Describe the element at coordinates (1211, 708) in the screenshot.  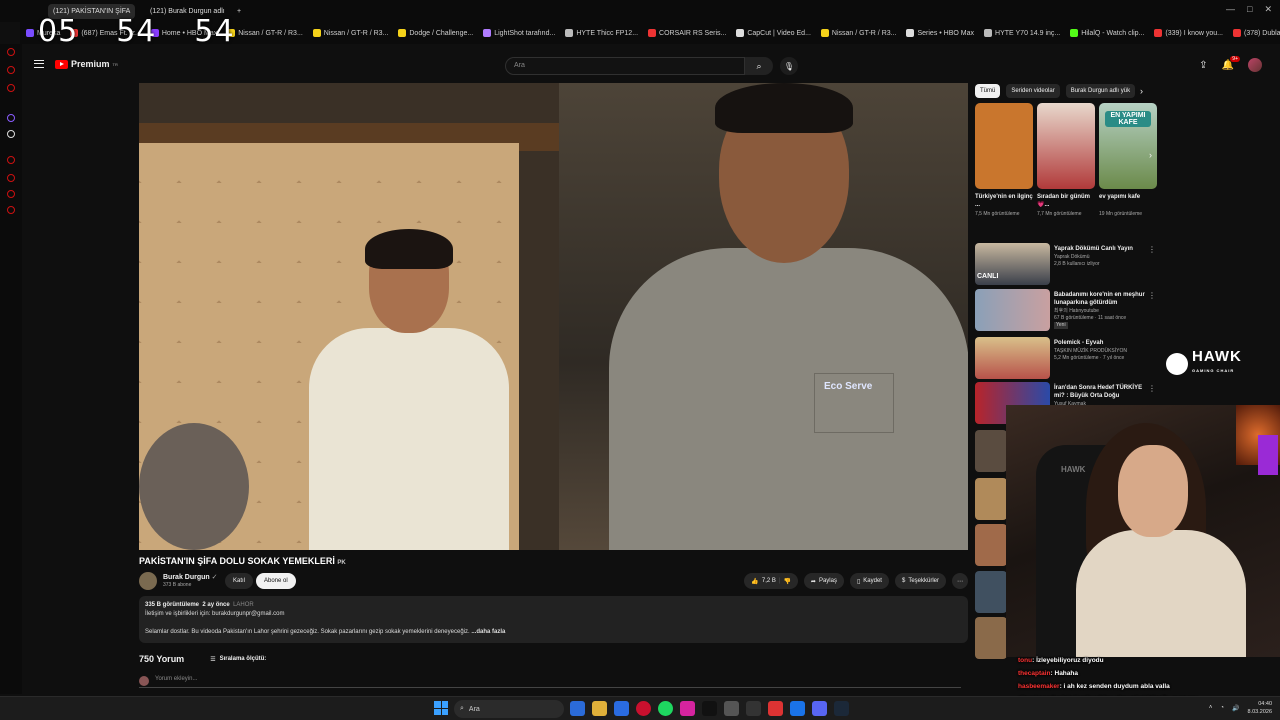
I see `chevron-up-icon: ˄` at that location.